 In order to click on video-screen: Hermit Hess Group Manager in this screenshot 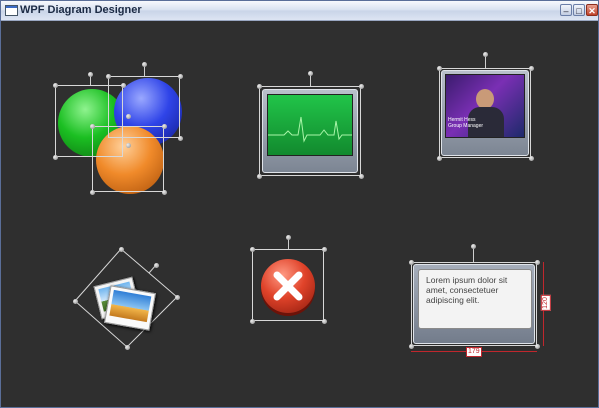, I will do `click(485, 106)`.